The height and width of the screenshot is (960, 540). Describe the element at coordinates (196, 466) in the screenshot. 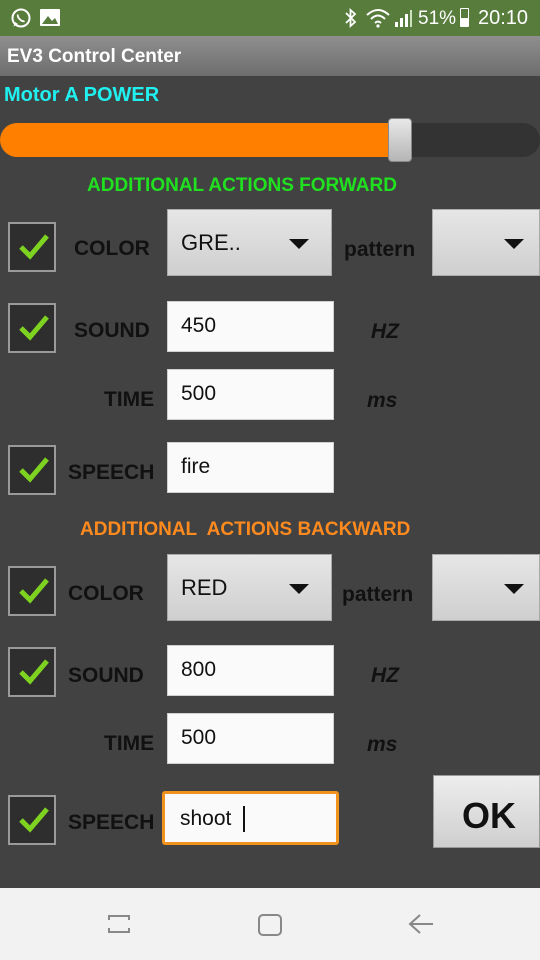

I see `forward-speech-value: fire` at that location.